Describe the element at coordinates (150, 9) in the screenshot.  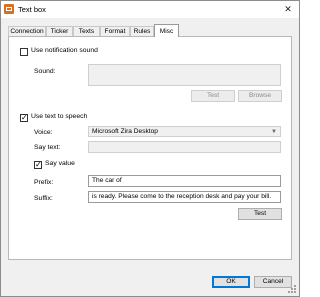
I see `title-bar: Text box ✕` at that location.